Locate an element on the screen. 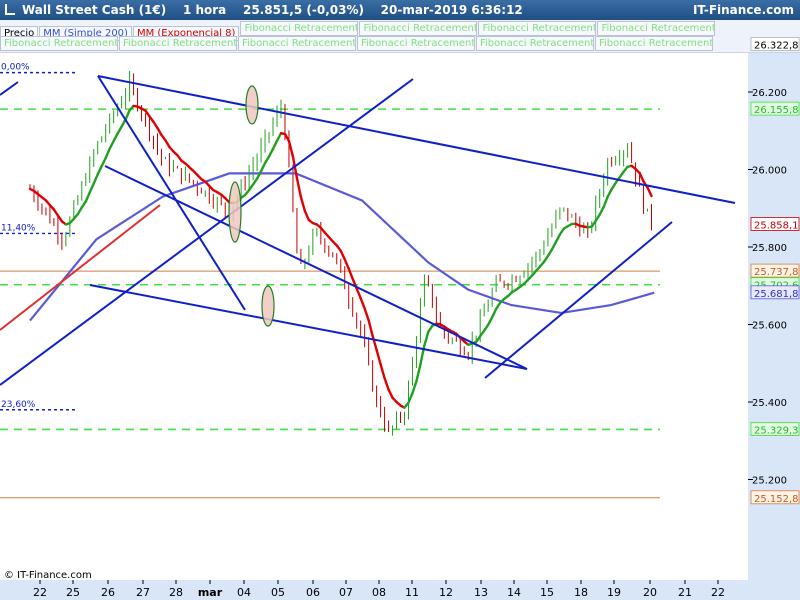  price-tag: 26.322,8 is located at coordinates (776, 45).